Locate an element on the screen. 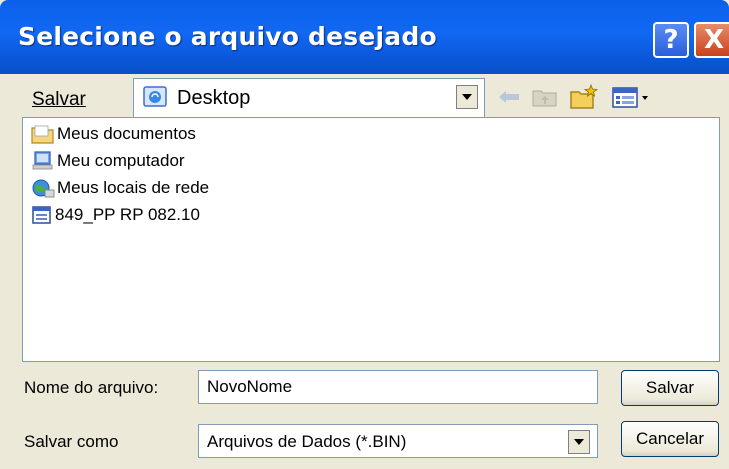 Image resolution: width=729 pixels, height=469 pixels. location-dropdown: Desktop is located at coordinates (309, 98).